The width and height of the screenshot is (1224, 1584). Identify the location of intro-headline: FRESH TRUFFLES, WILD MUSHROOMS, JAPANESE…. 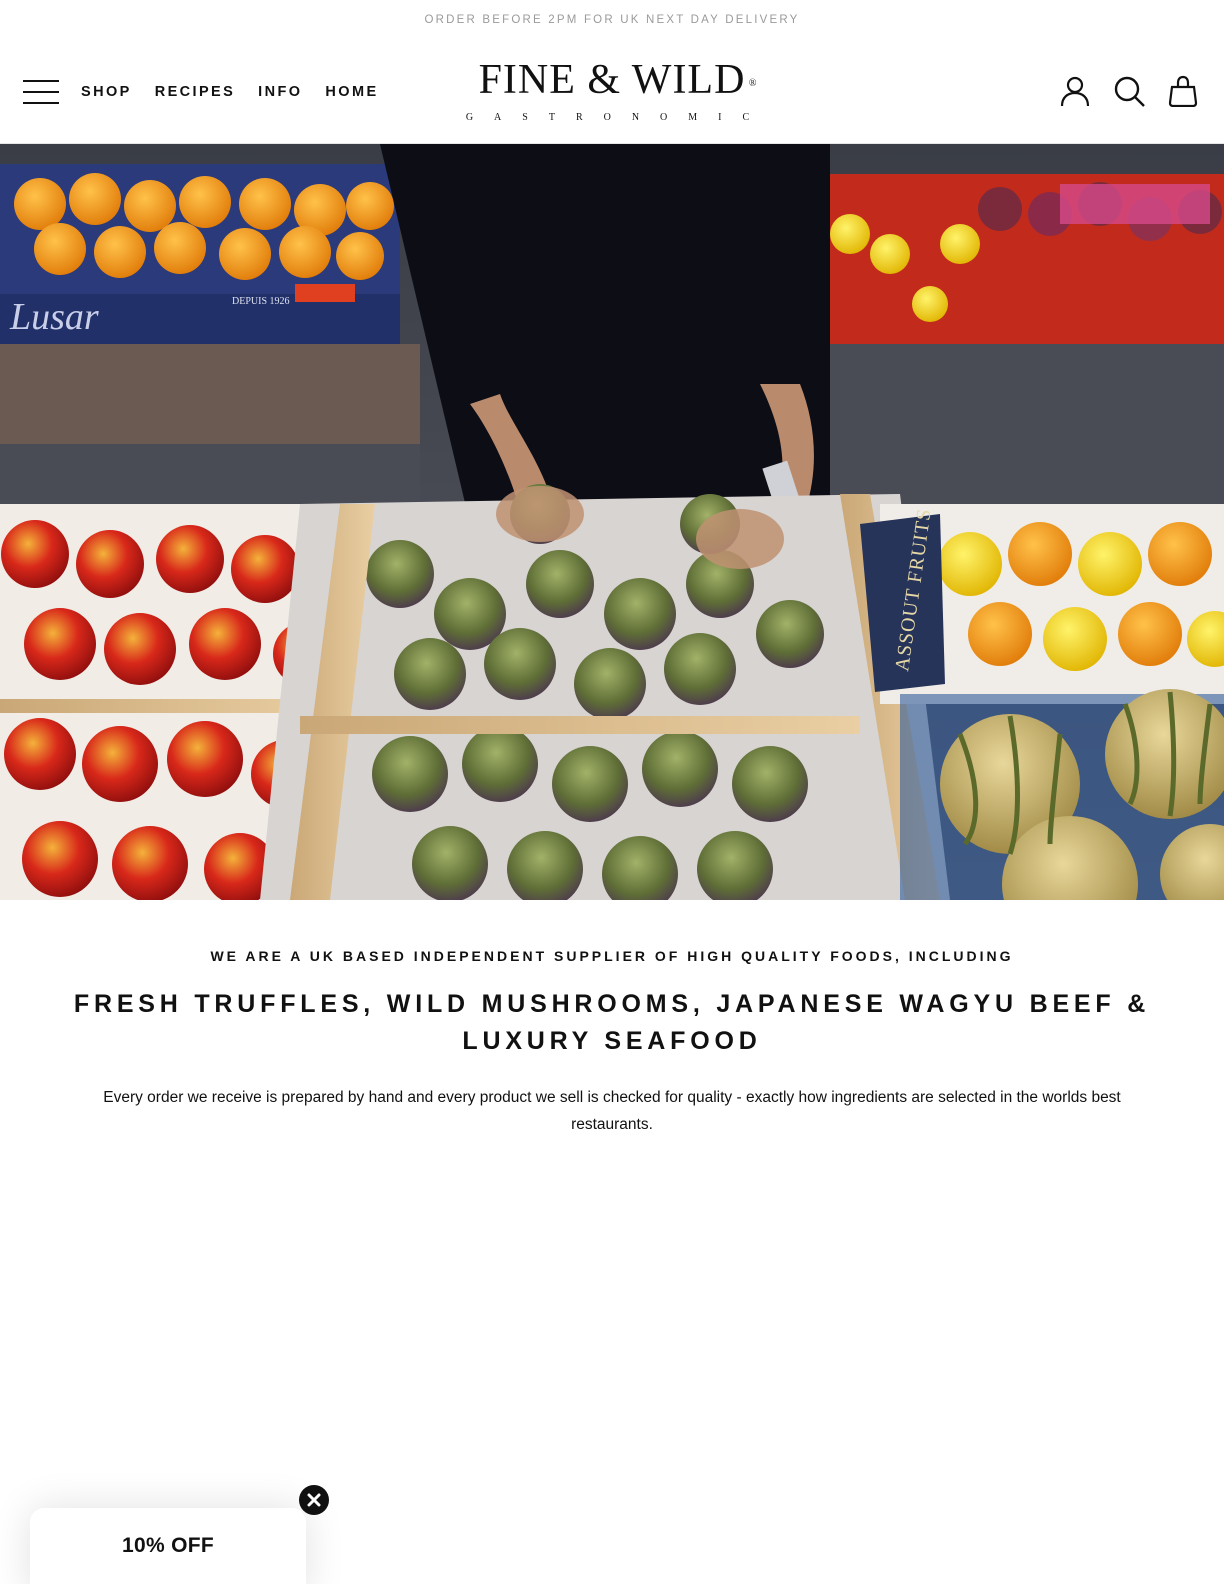
(612, 1022).